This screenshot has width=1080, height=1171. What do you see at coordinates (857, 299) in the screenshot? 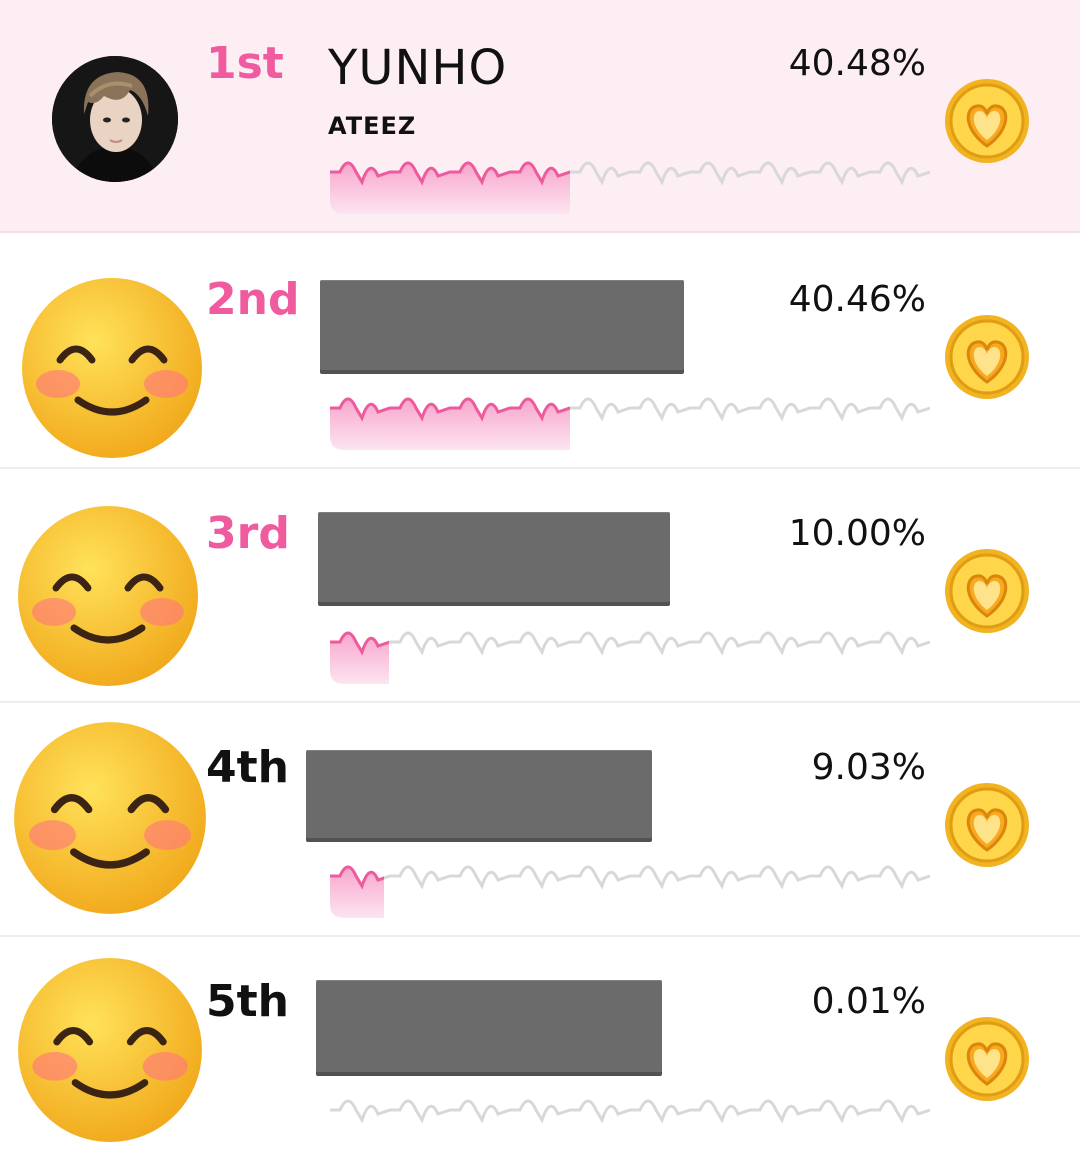
I see `vote-percentage: 40.46%` at bounding box center [857, 299].